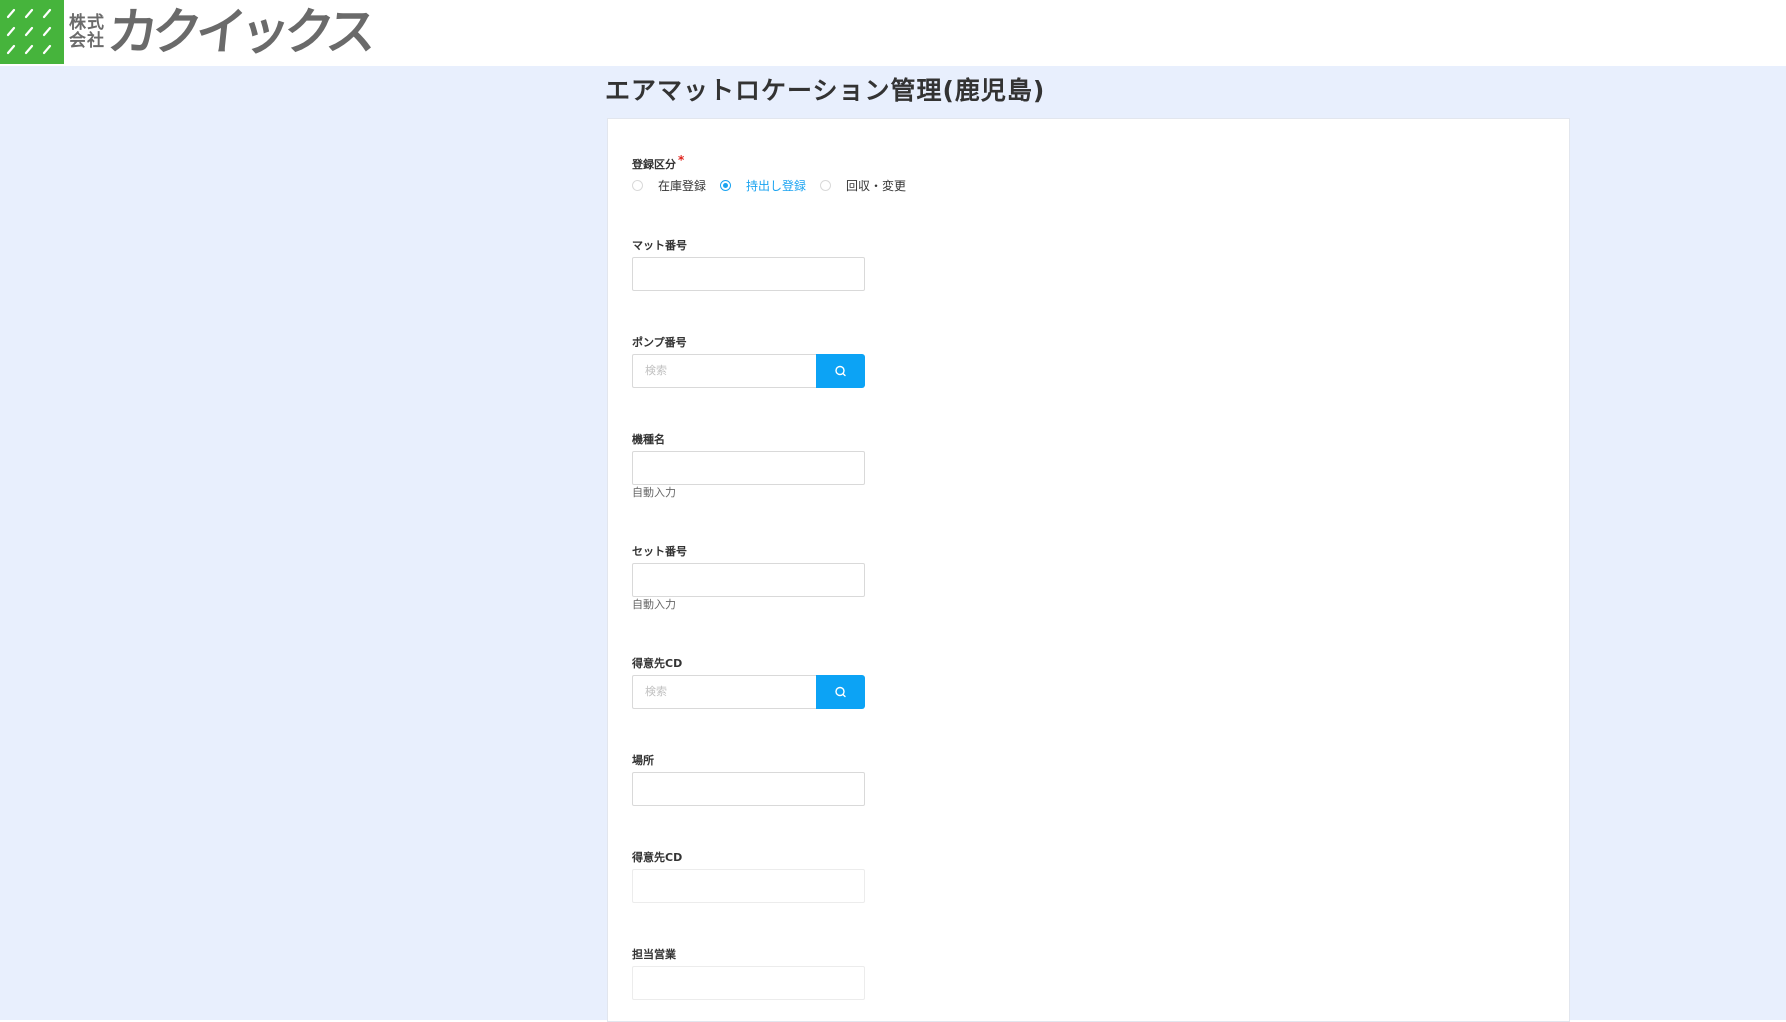  What do you see at coordinates (893, 33) in the screenshot?
I see `header: 株式 会社 カクイックス` at bounding box center [893, 33].